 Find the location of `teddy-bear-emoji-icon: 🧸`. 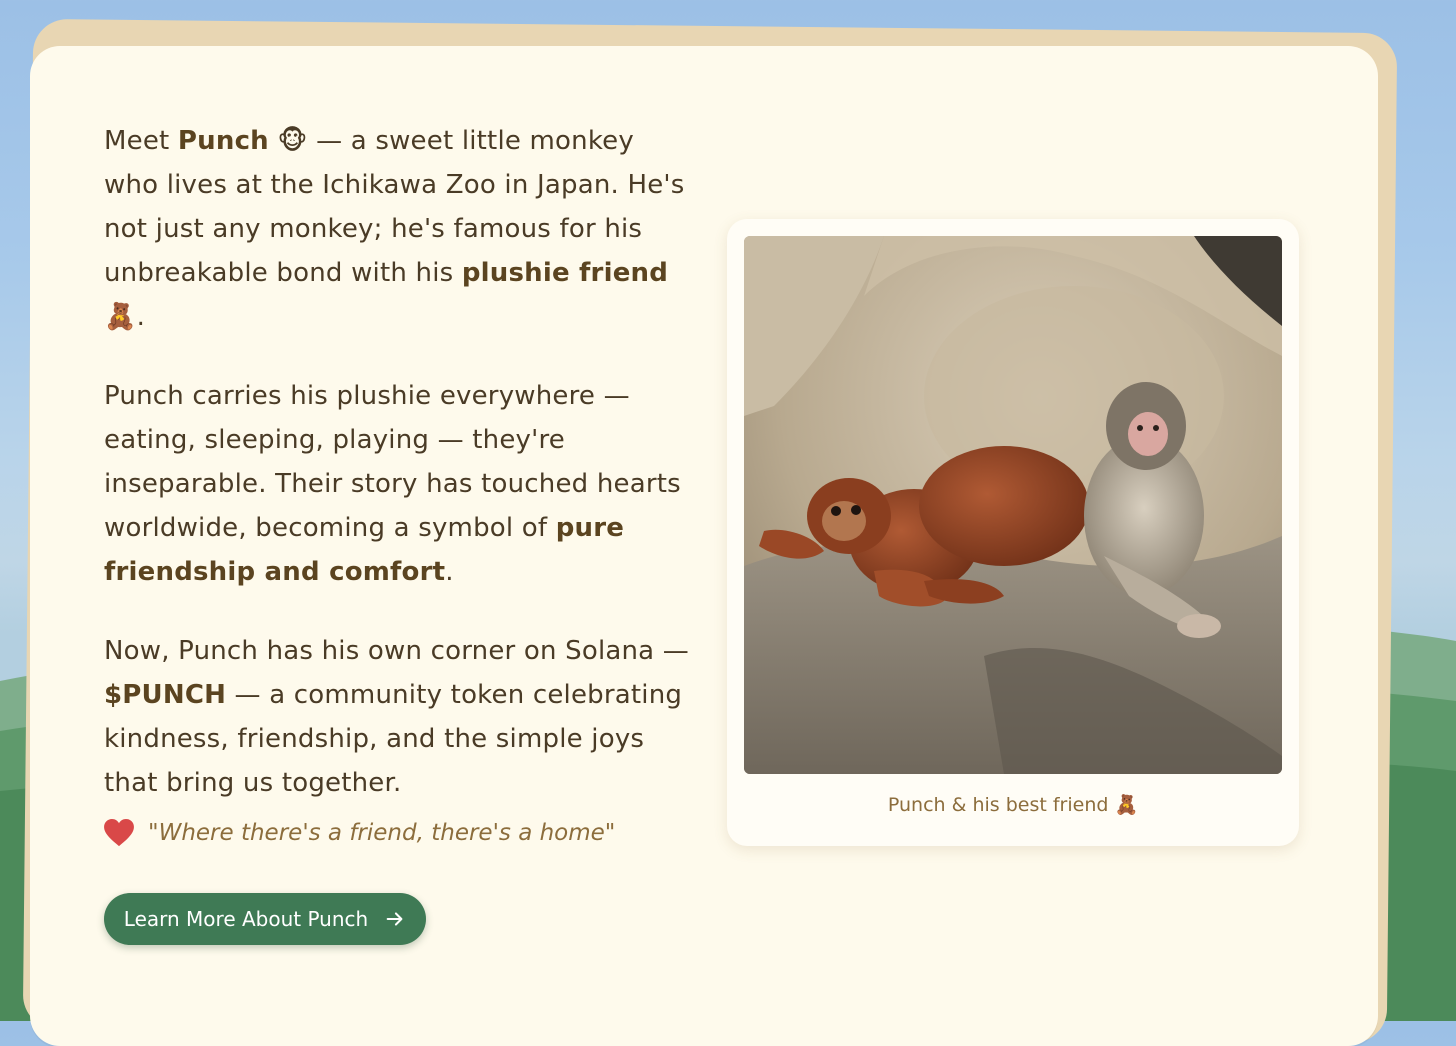

teddy-bear-emoji-icon: 🧸 is located at coordinates (120, 317).